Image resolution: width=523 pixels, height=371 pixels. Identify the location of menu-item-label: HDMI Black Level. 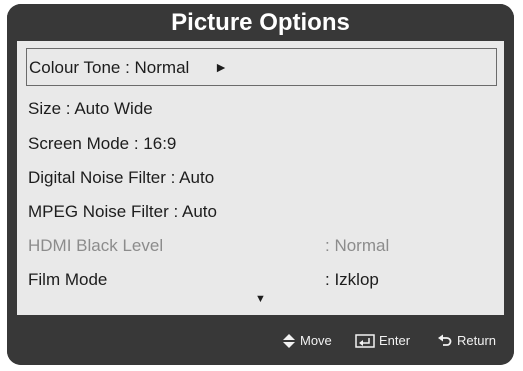
(96, 245).